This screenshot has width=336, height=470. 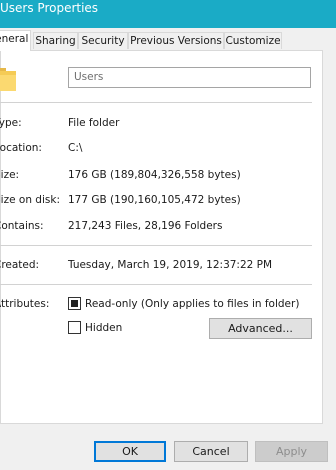 I want to click on tab-customize: Customize, so click(x=253, y=40).